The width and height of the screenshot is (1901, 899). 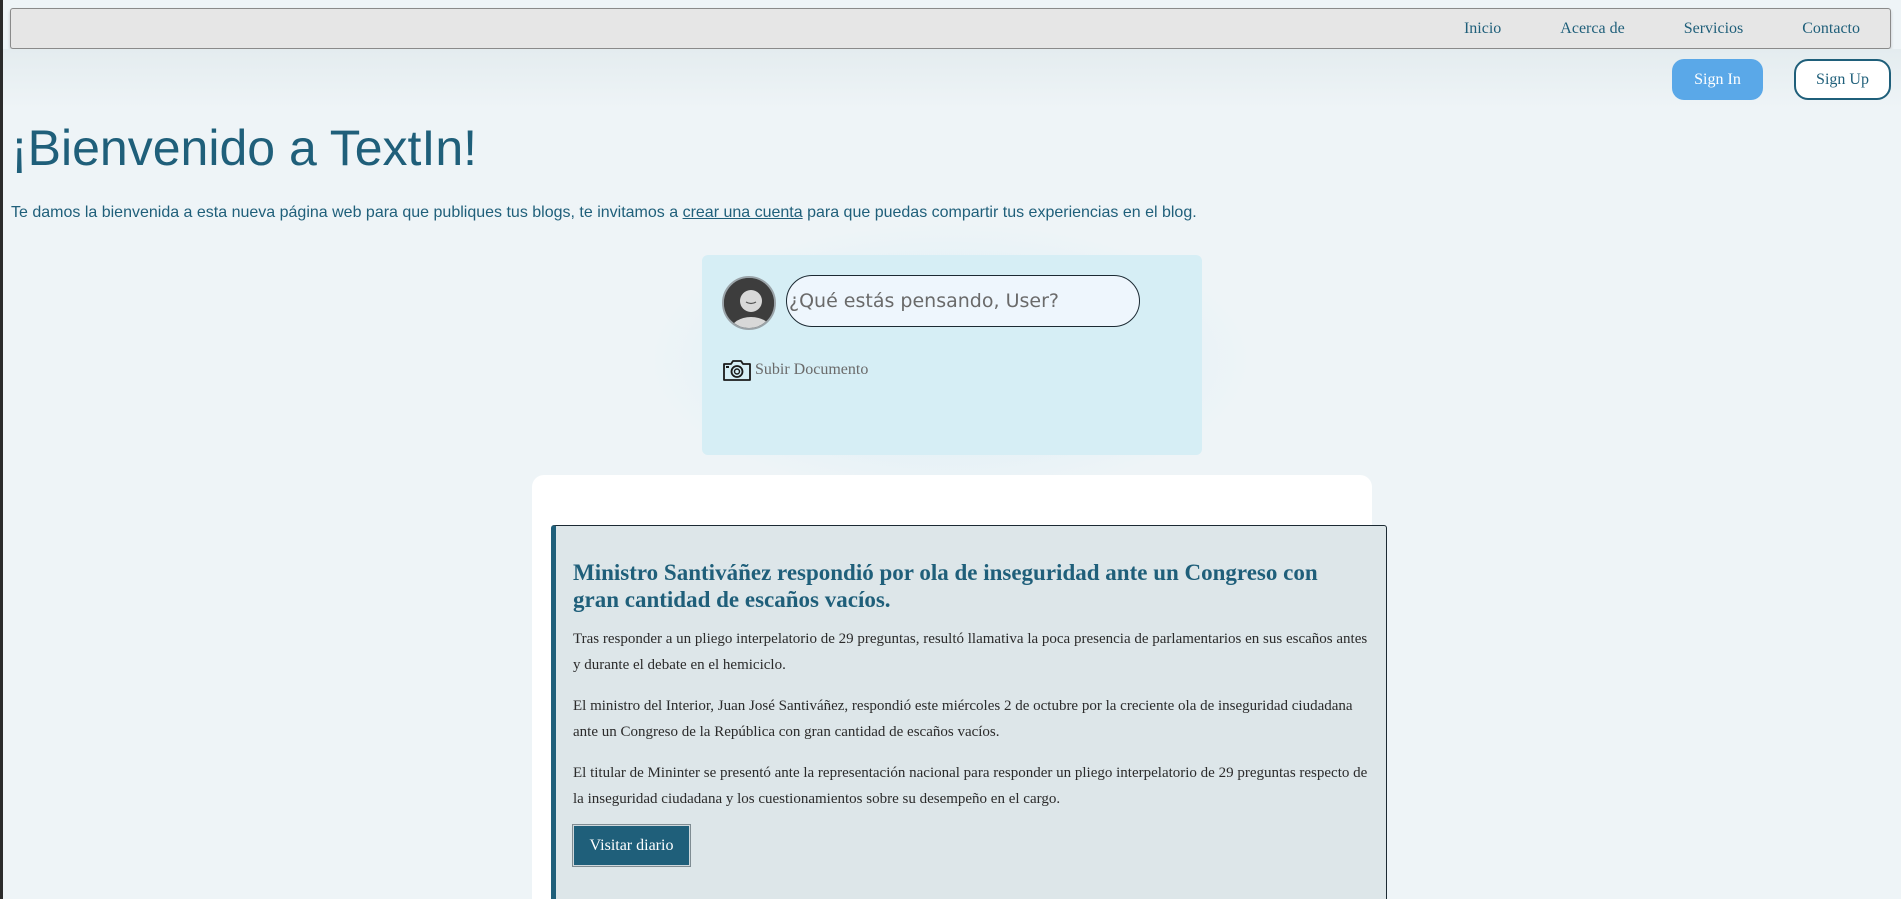 I want to click on nav-link-contacto: Contacto, so click(x=1831, y=29).